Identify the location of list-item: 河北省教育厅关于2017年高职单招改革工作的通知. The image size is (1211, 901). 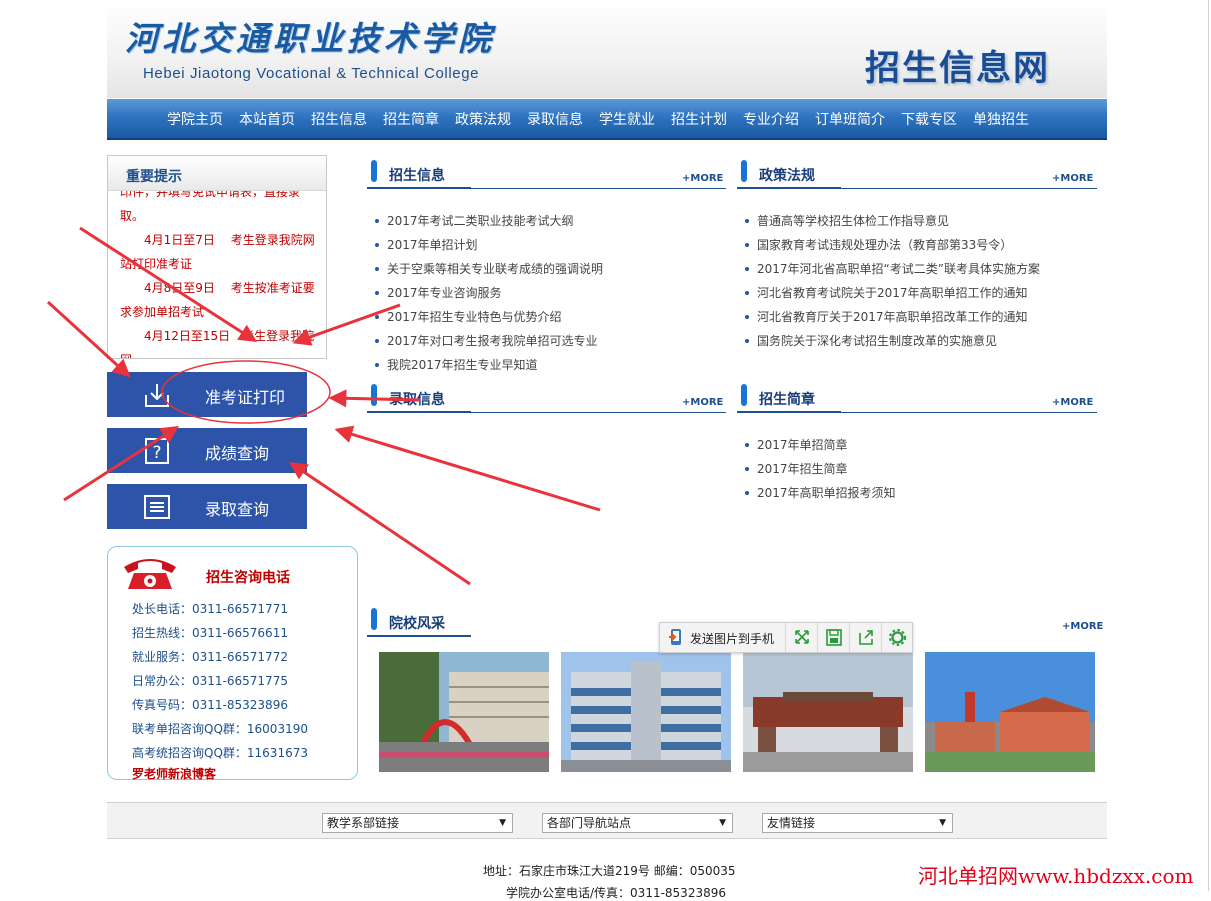
(919, 317).